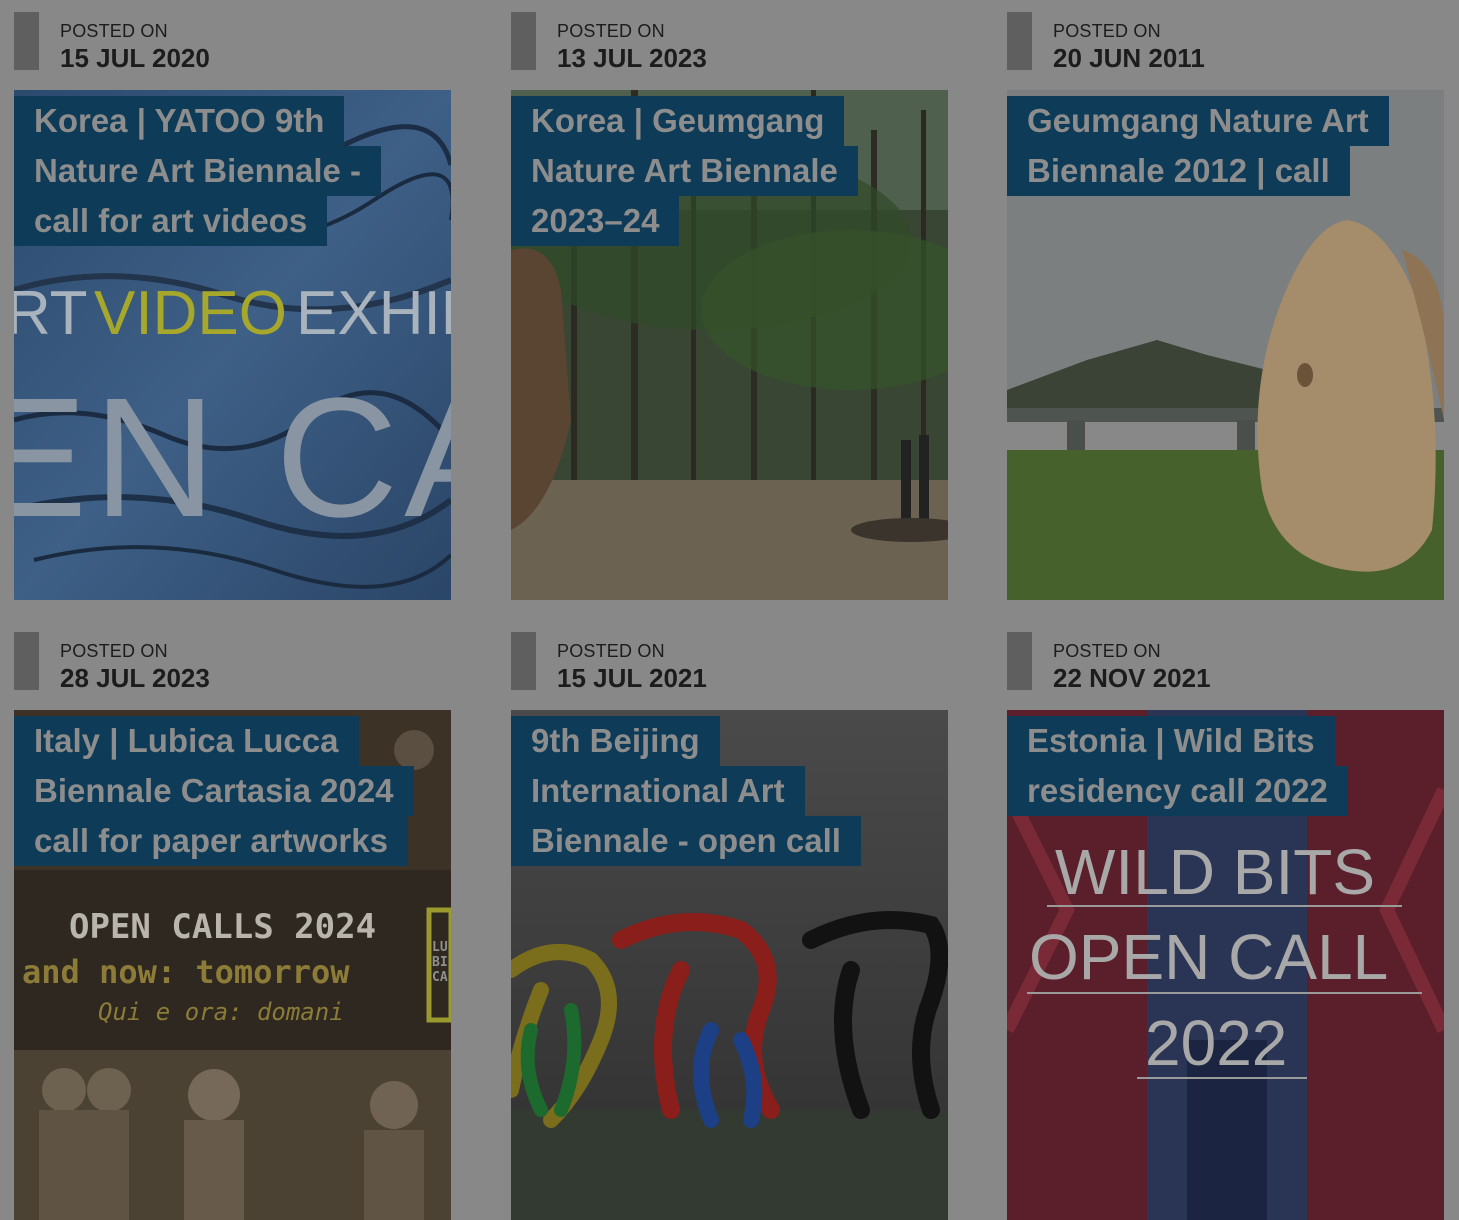  I want to click on post-date: 13 JUL 2023, so click(632, 58).